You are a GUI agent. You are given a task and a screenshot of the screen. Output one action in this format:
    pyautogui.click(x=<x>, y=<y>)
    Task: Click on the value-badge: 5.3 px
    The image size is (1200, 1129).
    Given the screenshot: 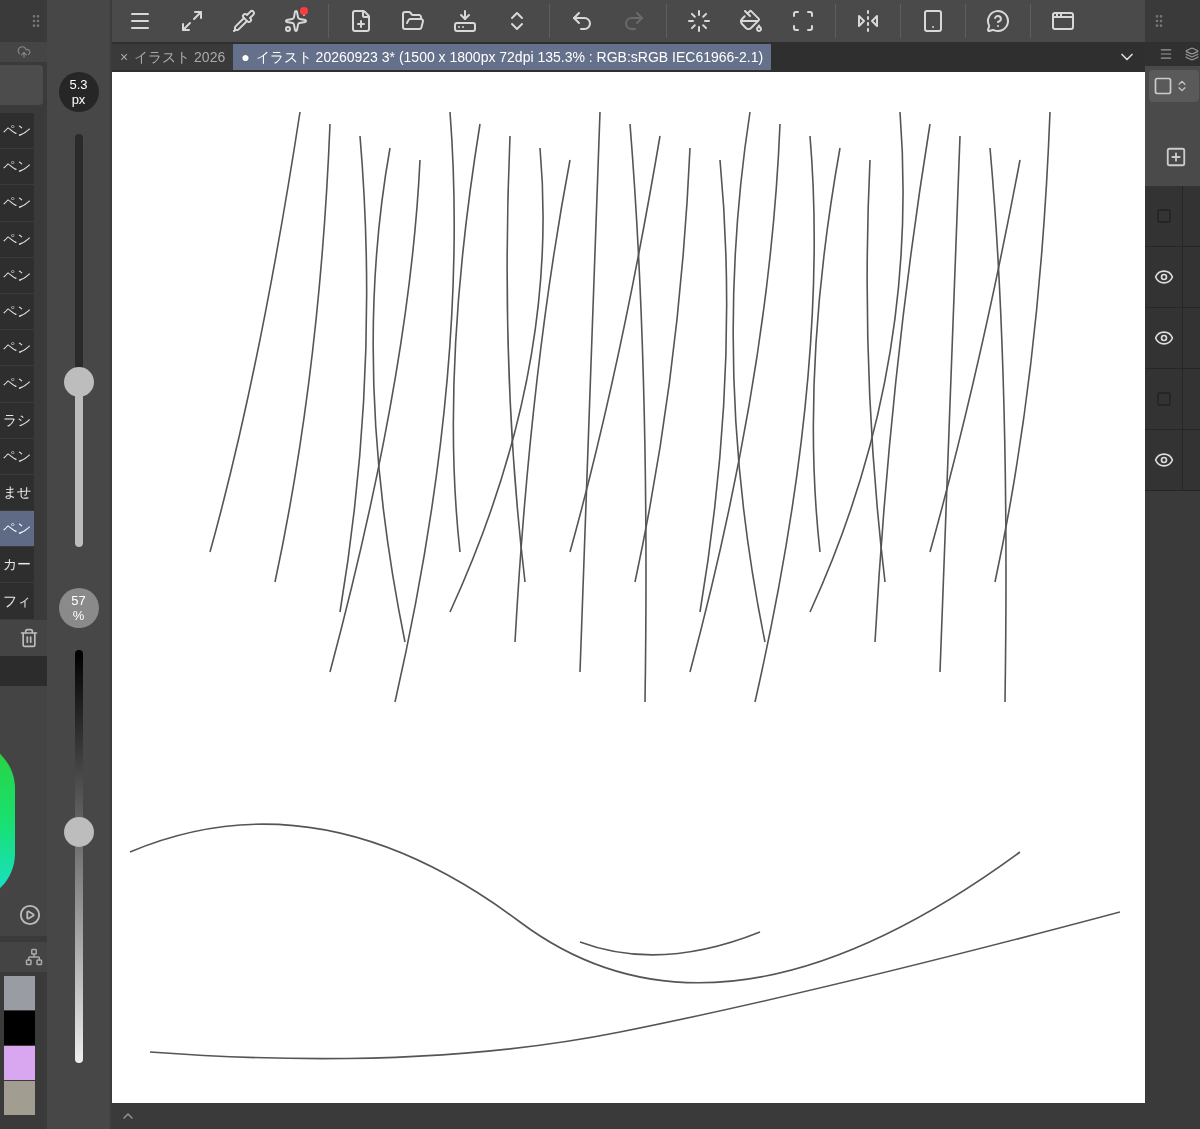 What is the action you would take?
    pyautogui.click(x=78, y=92)
    